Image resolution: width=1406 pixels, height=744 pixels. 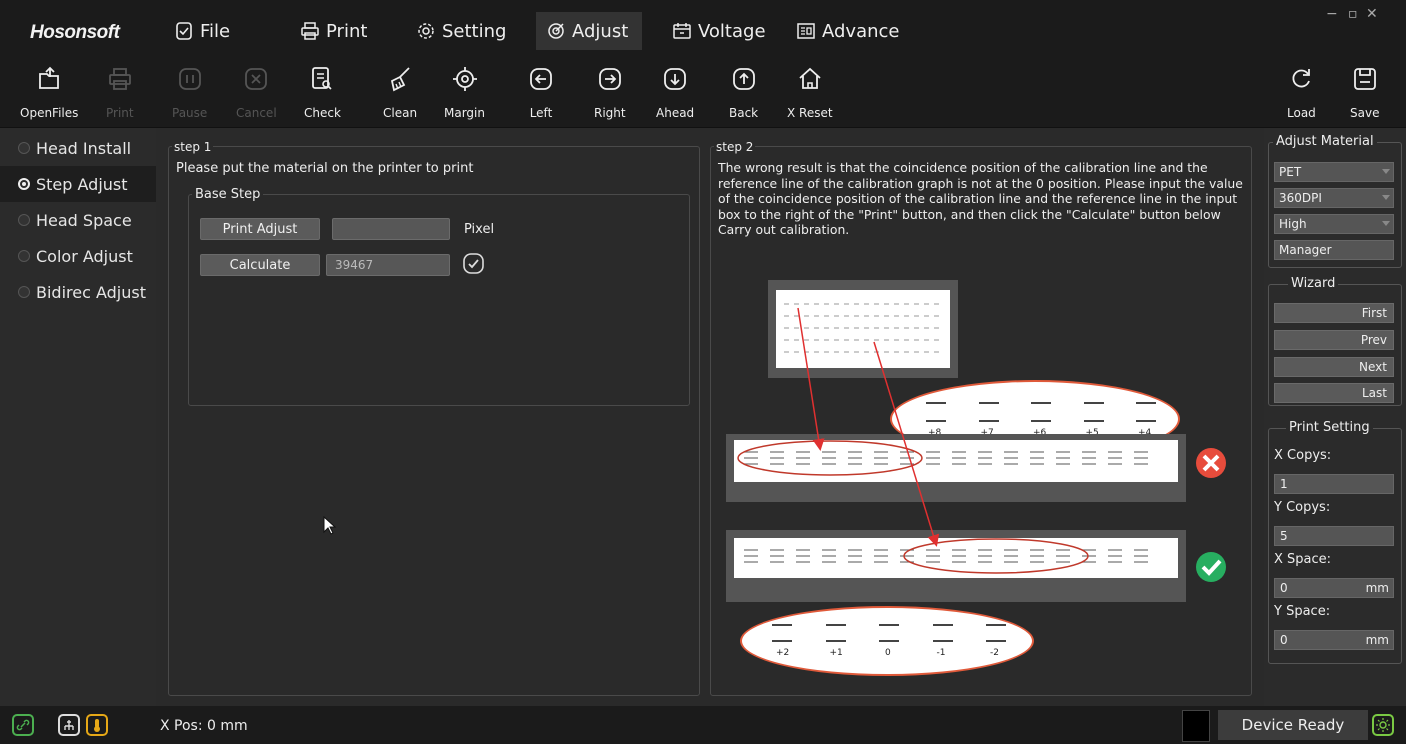 I want to click on right-label: Right, so click(x=610, y=113).